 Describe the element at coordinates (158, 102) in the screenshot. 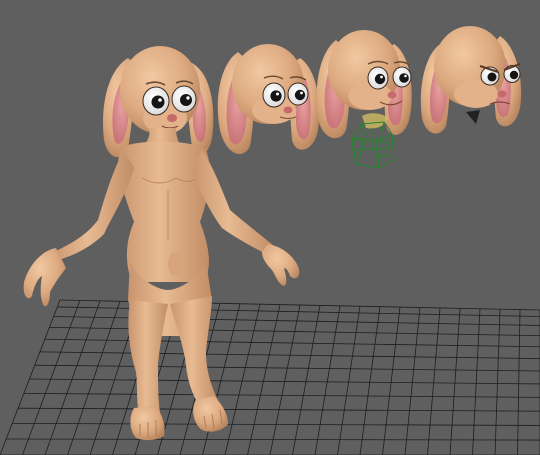

I see `left-pupil` at that location.